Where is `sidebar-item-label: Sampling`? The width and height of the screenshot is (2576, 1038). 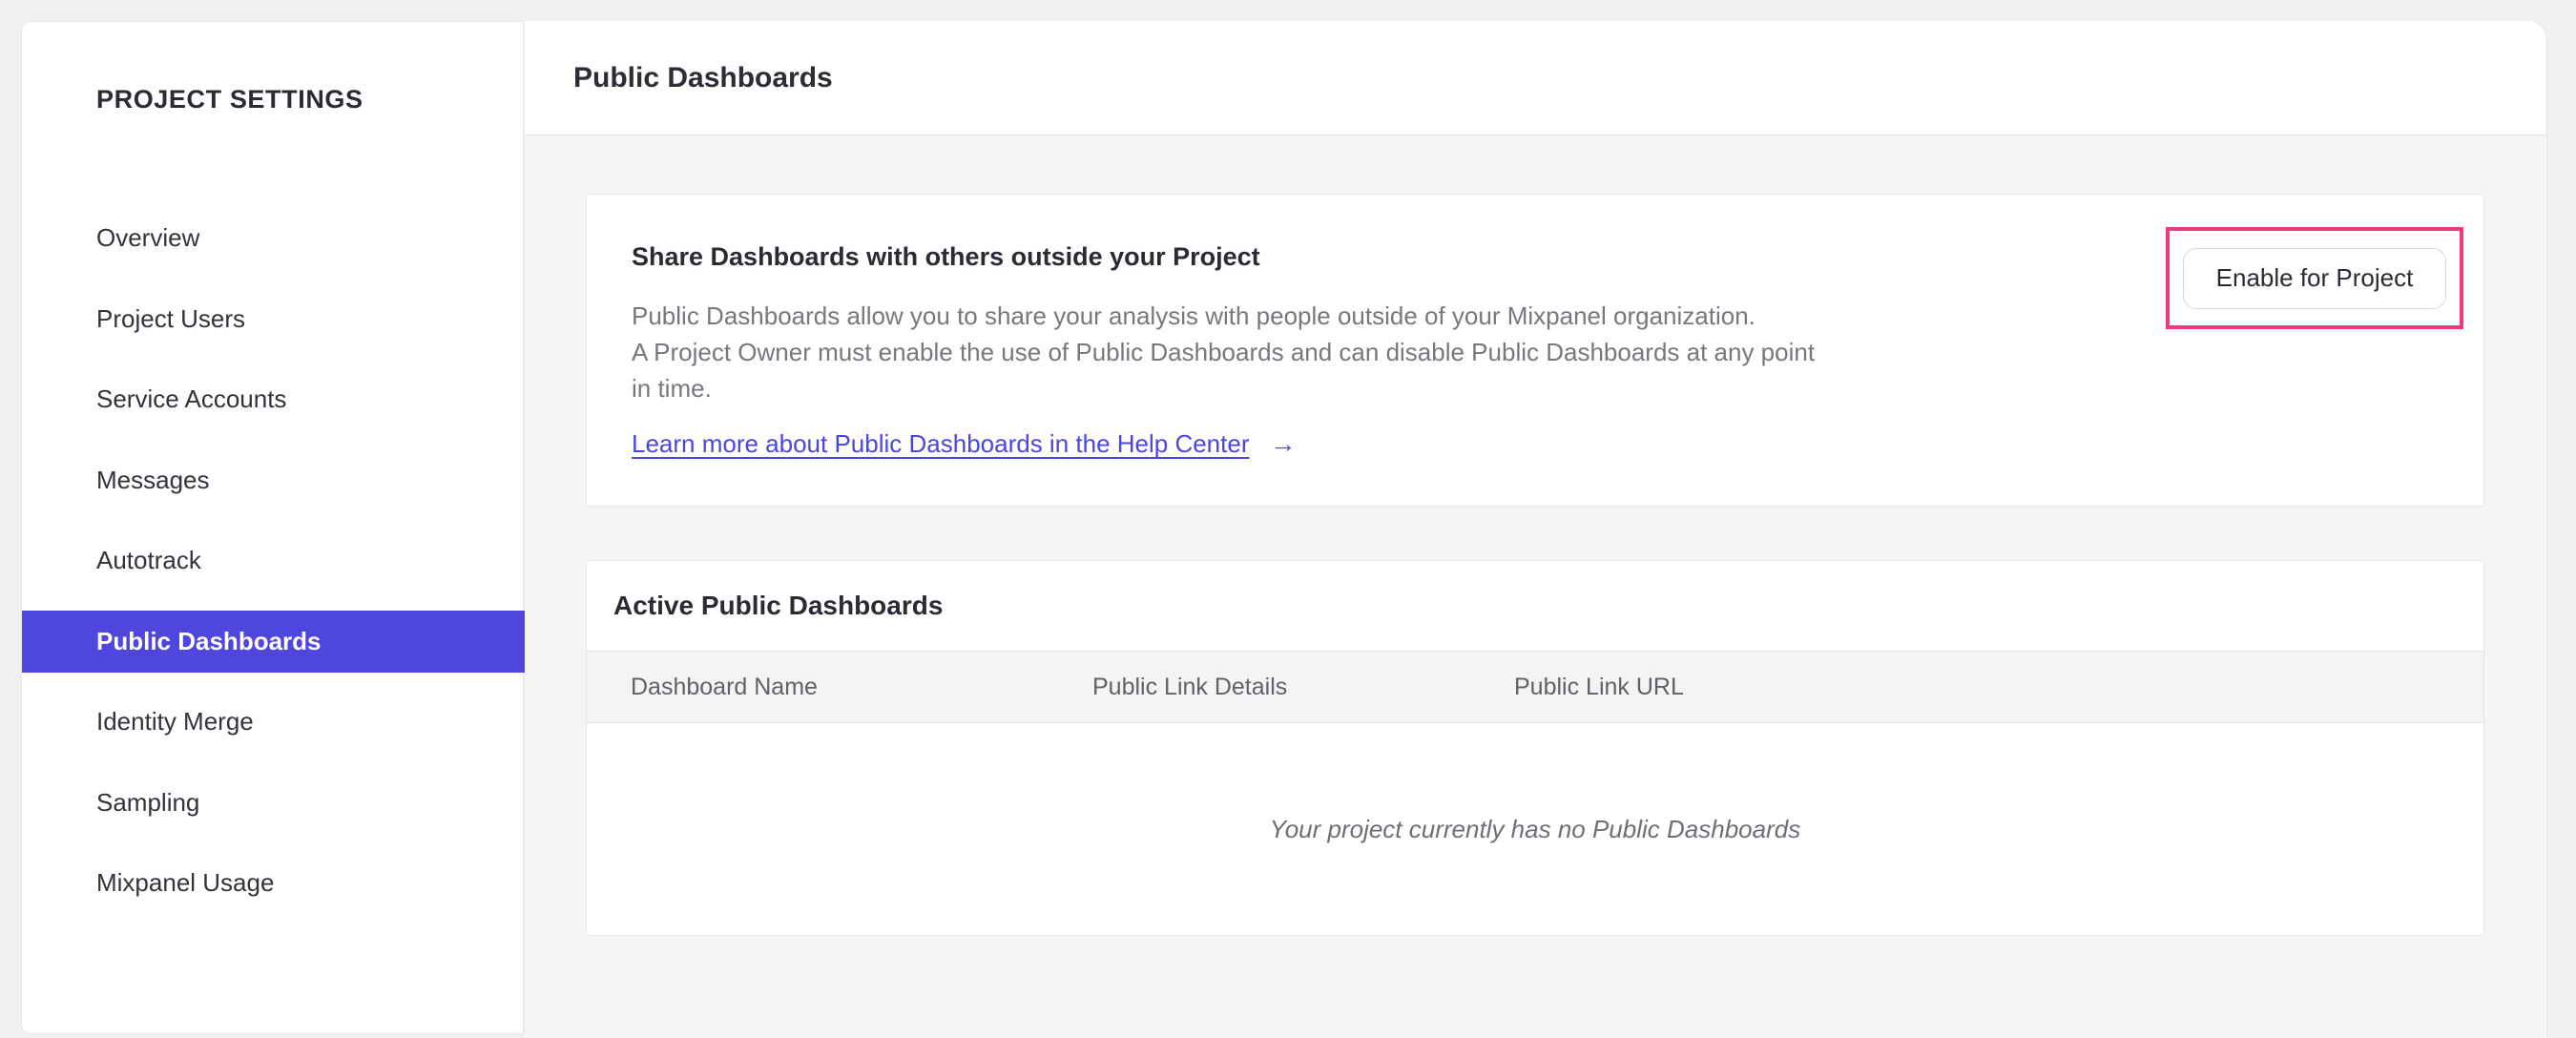
sidebar-item-label: Sampling is located at coordinates (148, 802).